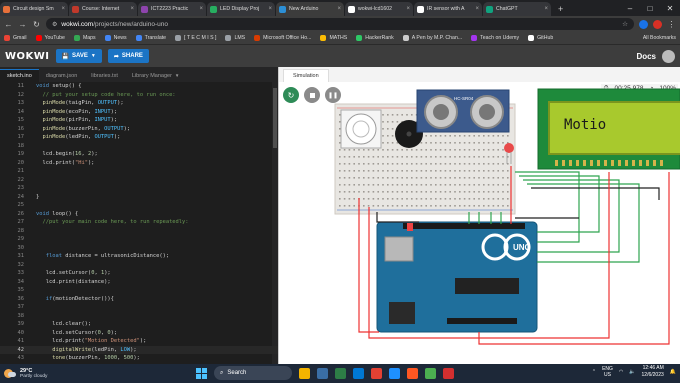 The height and width of the screenshot is (383, 680). Describe the element at coordinates (19, 75) in the screenshot. I see `tab-sketch: sketch.ino` at that location.